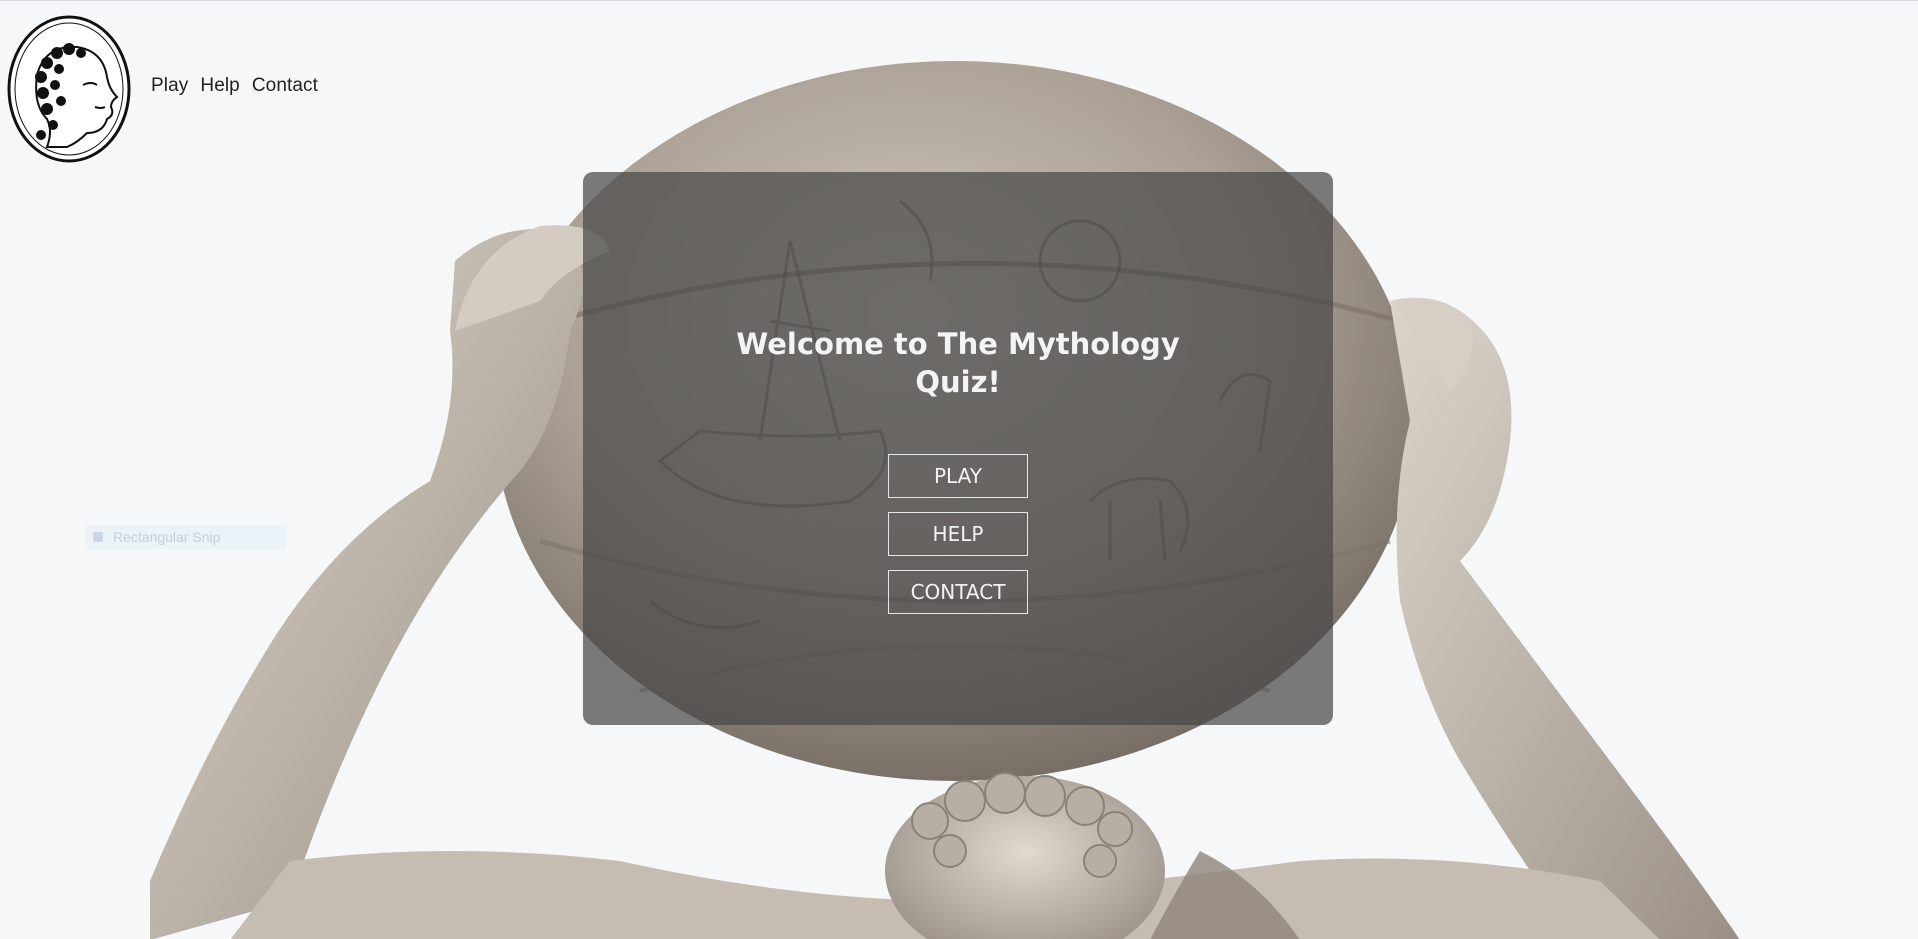 This screenshot has height=939, width=1918. I want to click on rectangular-snip-tooltip: Rectangular Snip, so click(185, 537).